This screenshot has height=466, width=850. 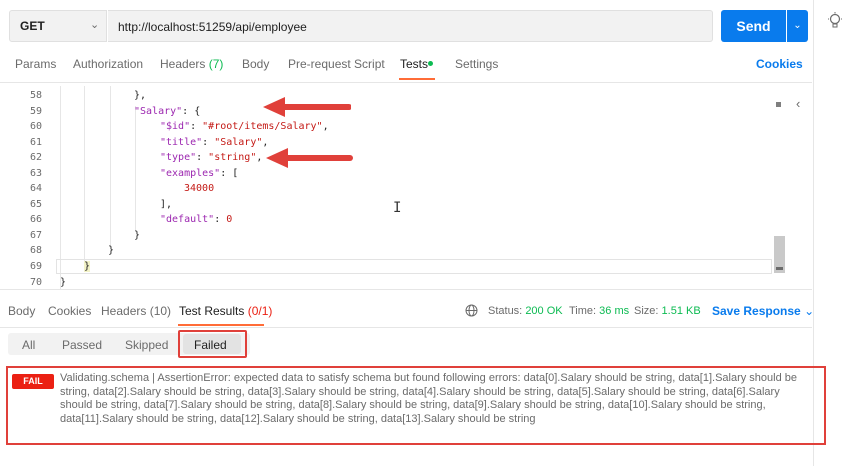 I want to click on active-tab-underline, so click(x=417, y=79).